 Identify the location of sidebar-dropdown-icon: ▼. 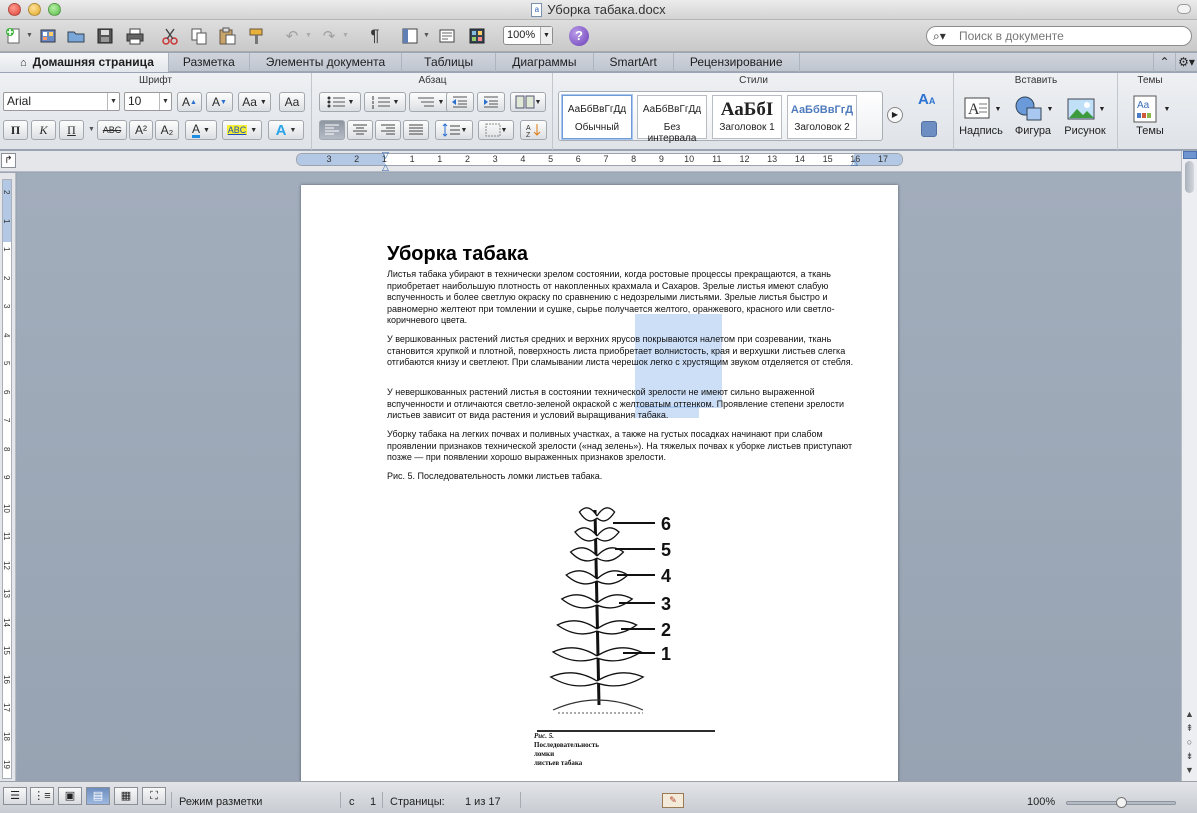
(426, 35).